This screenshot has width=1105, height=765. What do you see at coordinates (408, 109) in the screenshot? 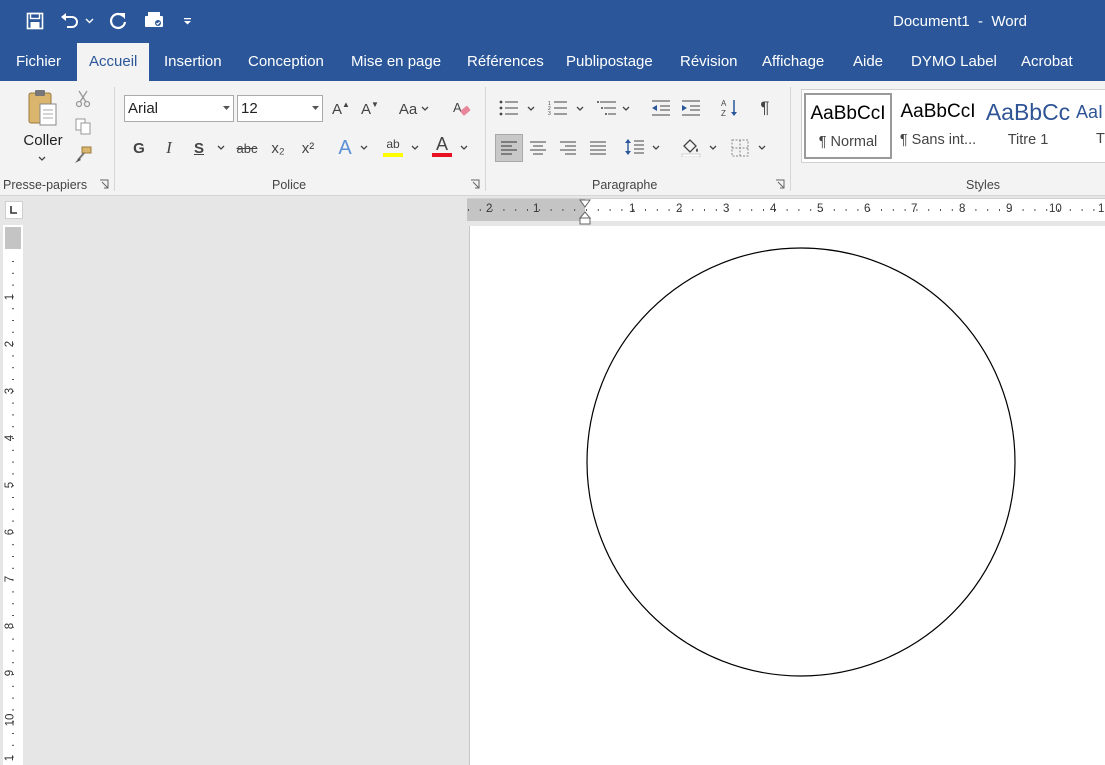
I see `change-case-button: Aa` at bounding box center [408, 109].